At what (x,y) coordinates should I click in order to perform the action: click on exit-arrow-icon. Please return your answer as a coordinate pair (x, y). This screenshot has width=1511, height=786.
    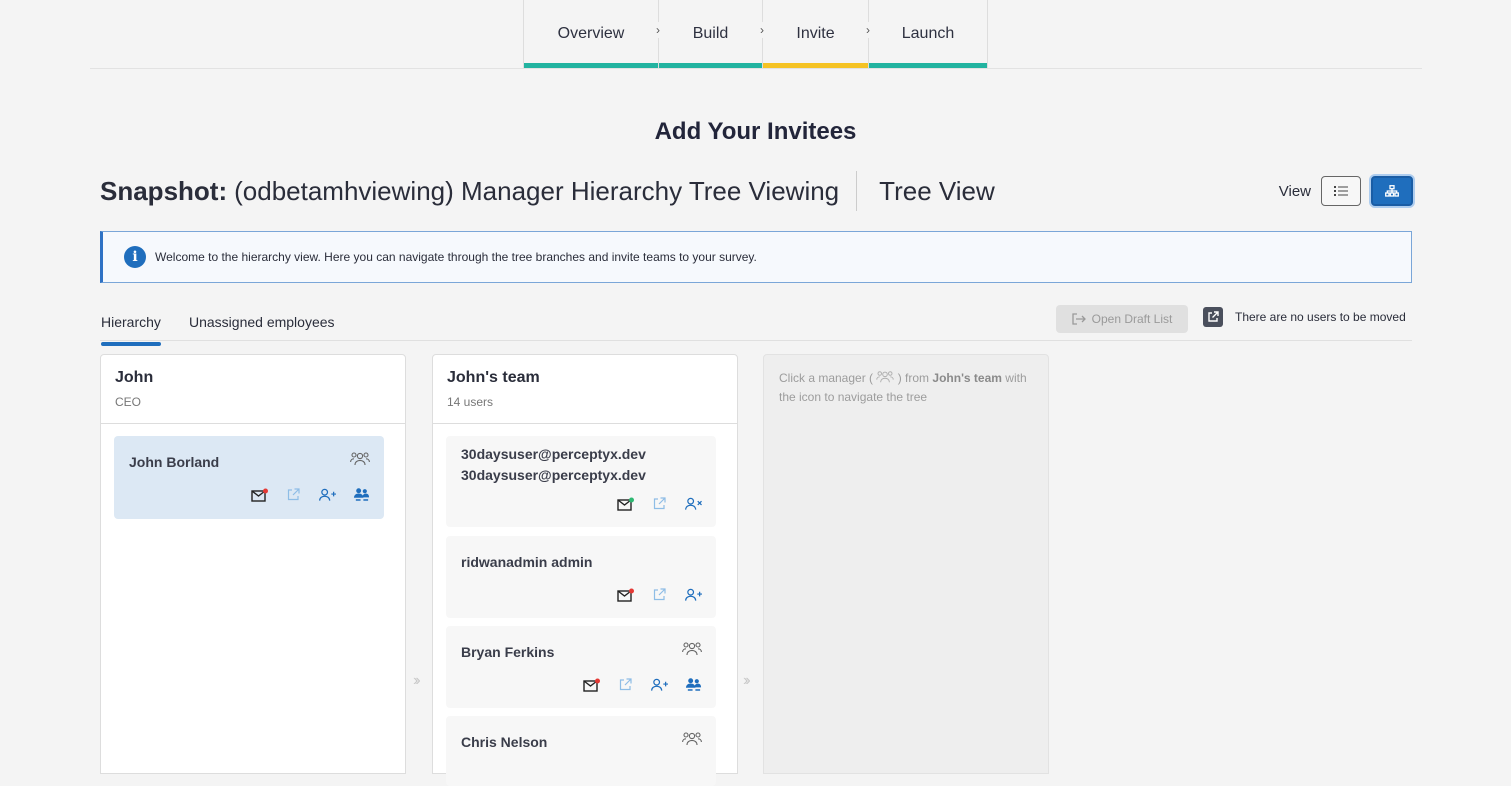
    Looking at the image, I should click on (1078, 319).